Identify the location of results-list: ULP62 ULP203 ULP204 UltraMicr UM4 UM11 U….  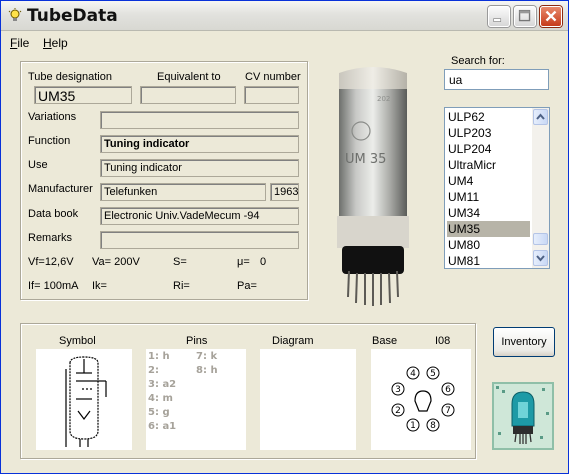
(497, 188).